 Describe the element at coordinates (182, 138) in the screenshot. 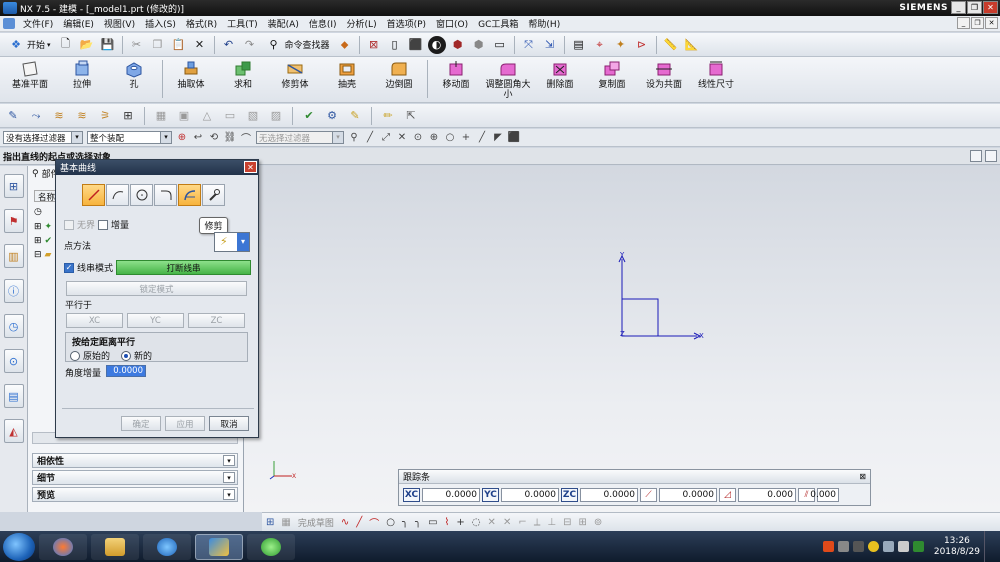

I see `snap-point-icon: ⊕` at that location.